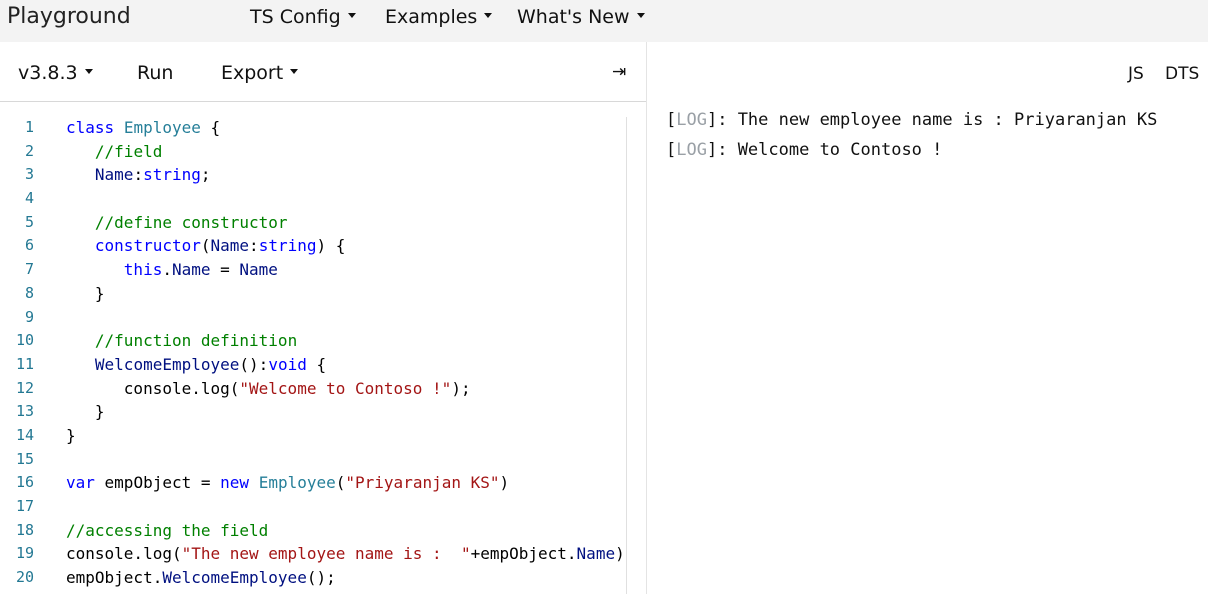 This screenshot has width=1208, height=594. Describe the element at coordinates (24, 363) in the screenshot. I see `line-number: 11` at that location.